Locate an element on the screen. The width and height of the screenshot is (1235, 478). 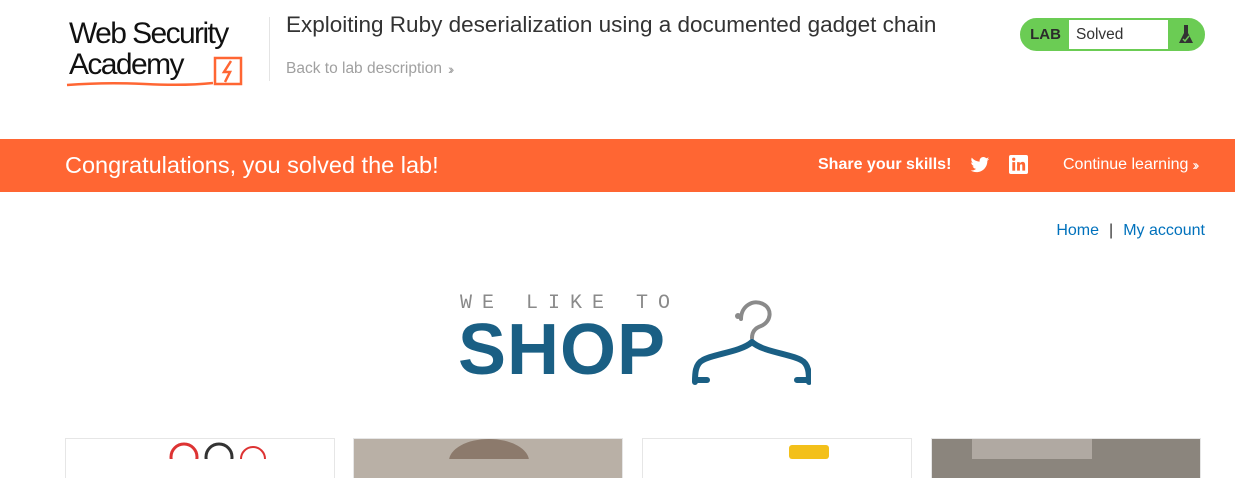
linkedin-icon is located at coordinates (1018, 164).